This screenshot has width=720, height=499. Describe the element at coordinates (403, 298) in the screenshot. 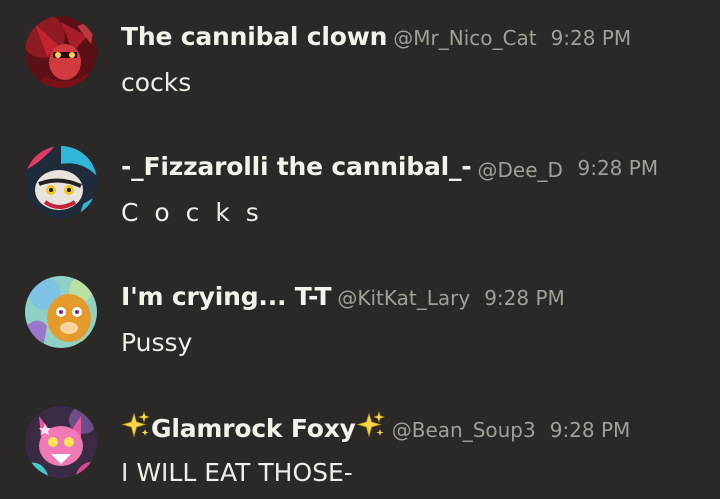

I see `user-handle: @KitKat_Lary` at that location.